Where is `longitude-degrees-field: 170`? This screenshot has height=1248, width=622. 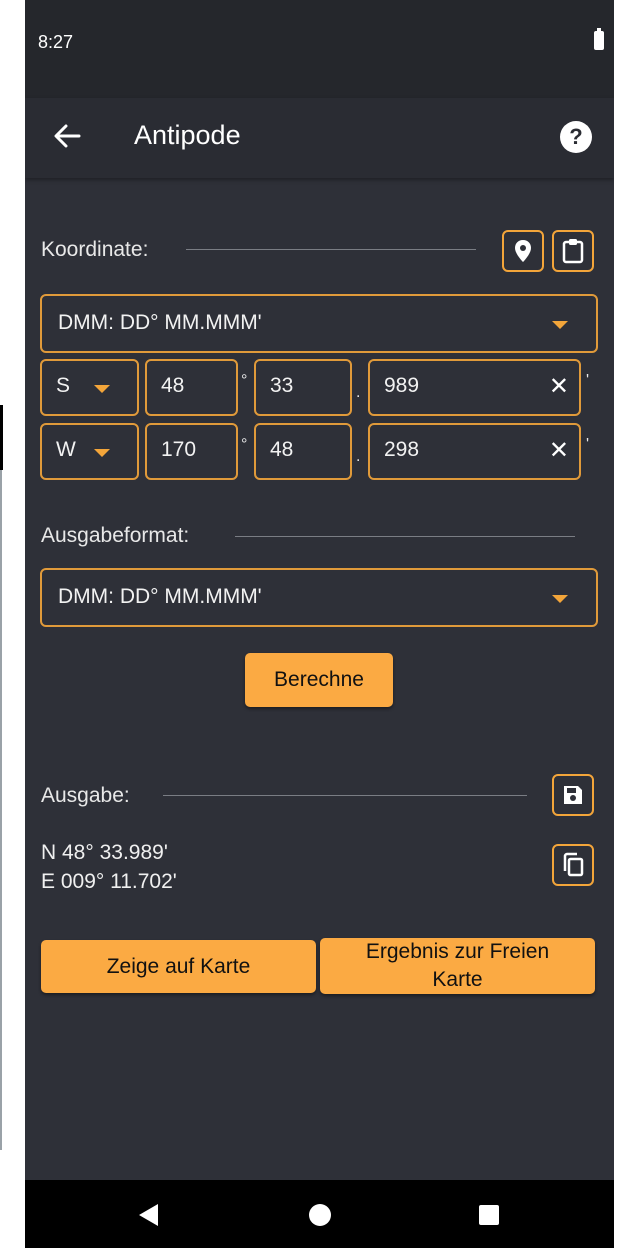 longitude-degrees-field: 170 is located at coordinates (191, 451).